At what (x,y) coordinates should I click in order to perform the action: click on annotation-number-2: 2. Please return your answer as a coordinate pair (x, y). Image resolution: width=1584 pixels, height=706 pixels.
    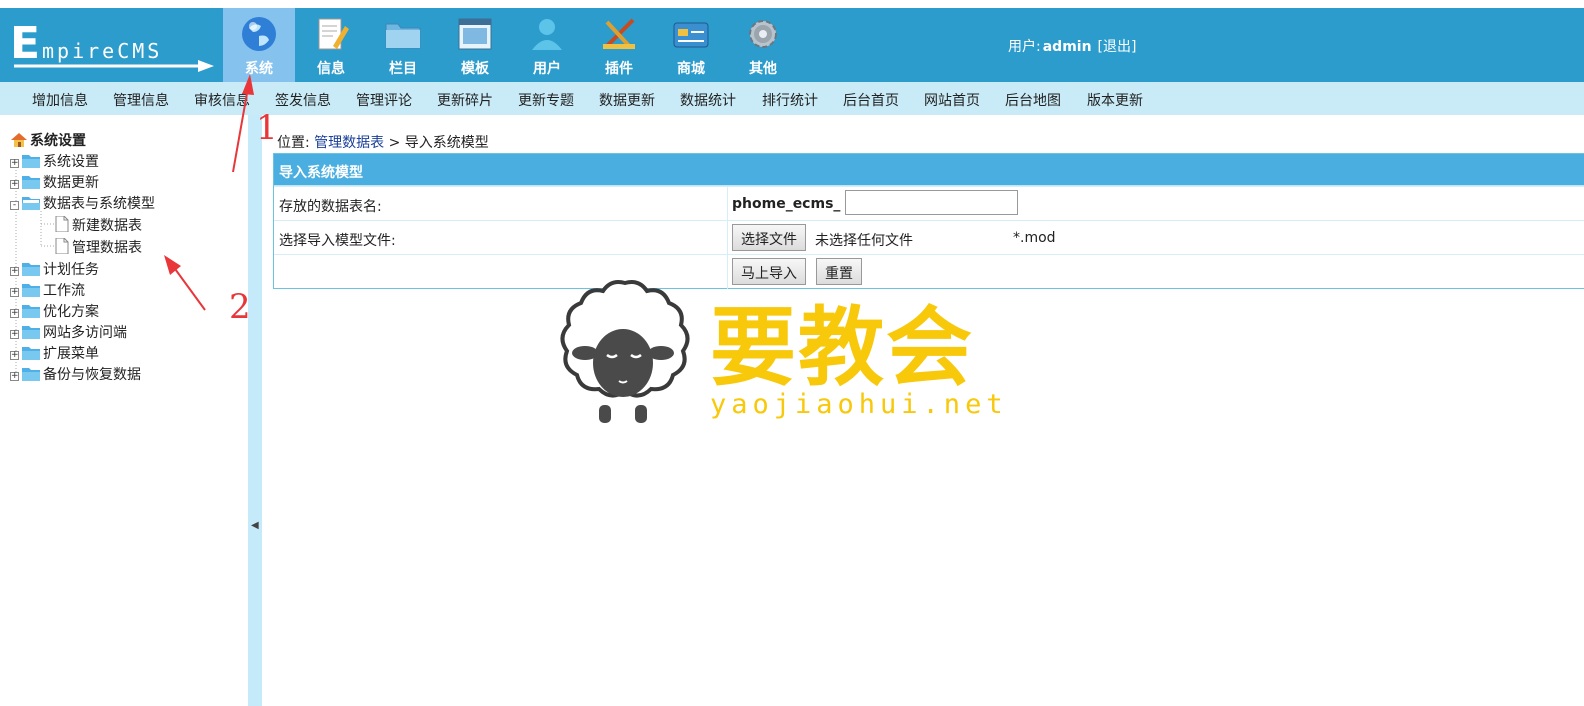
    Looking at the image, I should click on (240, 307).